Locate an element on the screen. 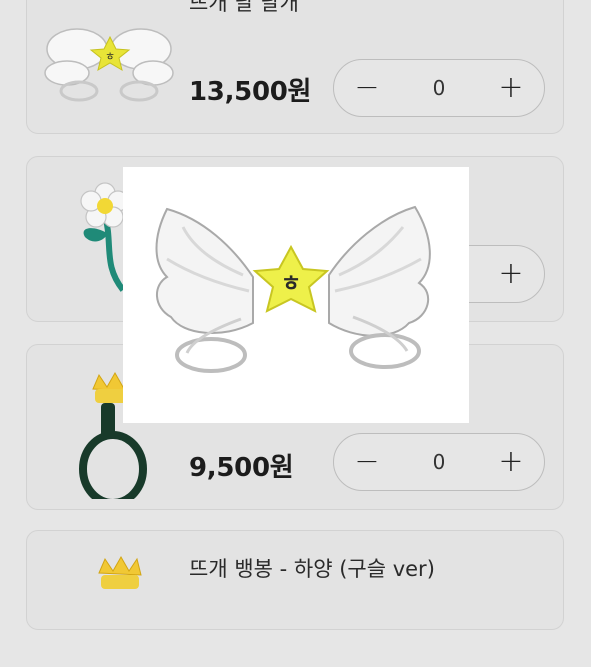 The height and width of the screenshot is (667, 591). product-thumbnail: ㅎ is located at coordinates (110, 62).